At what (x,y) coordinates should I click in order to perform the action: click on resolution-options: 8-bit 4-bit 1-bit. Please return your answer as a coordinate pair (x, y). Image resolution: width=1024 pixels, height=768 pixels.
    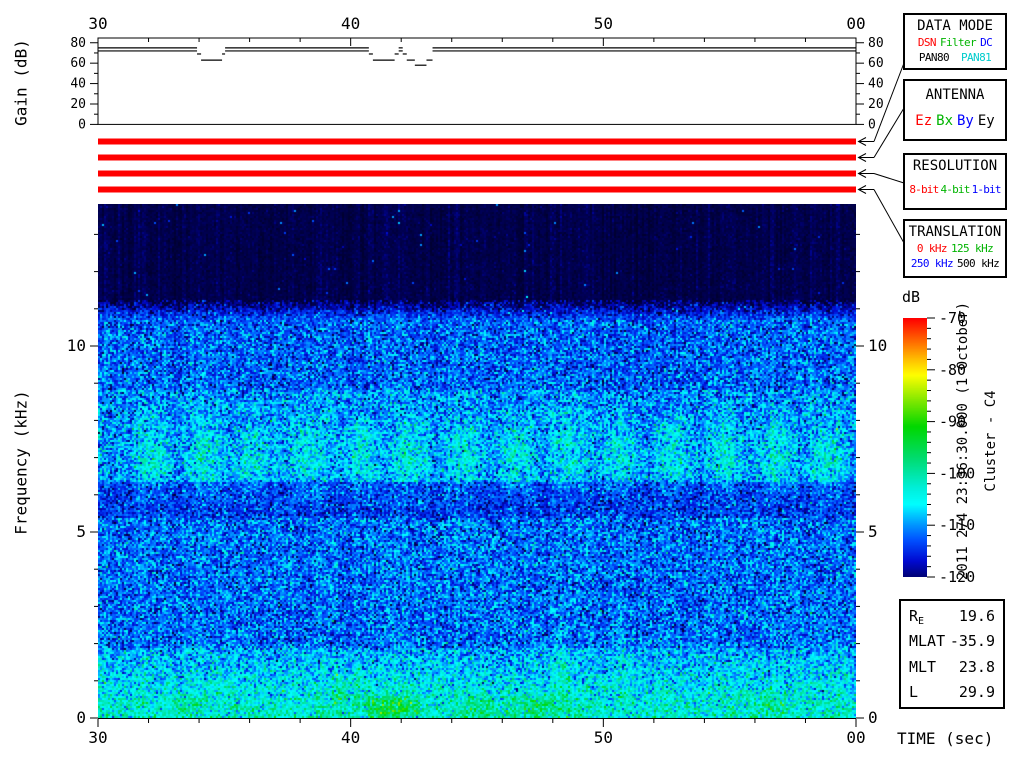
    Looking at the image, I should click on (955, 189).